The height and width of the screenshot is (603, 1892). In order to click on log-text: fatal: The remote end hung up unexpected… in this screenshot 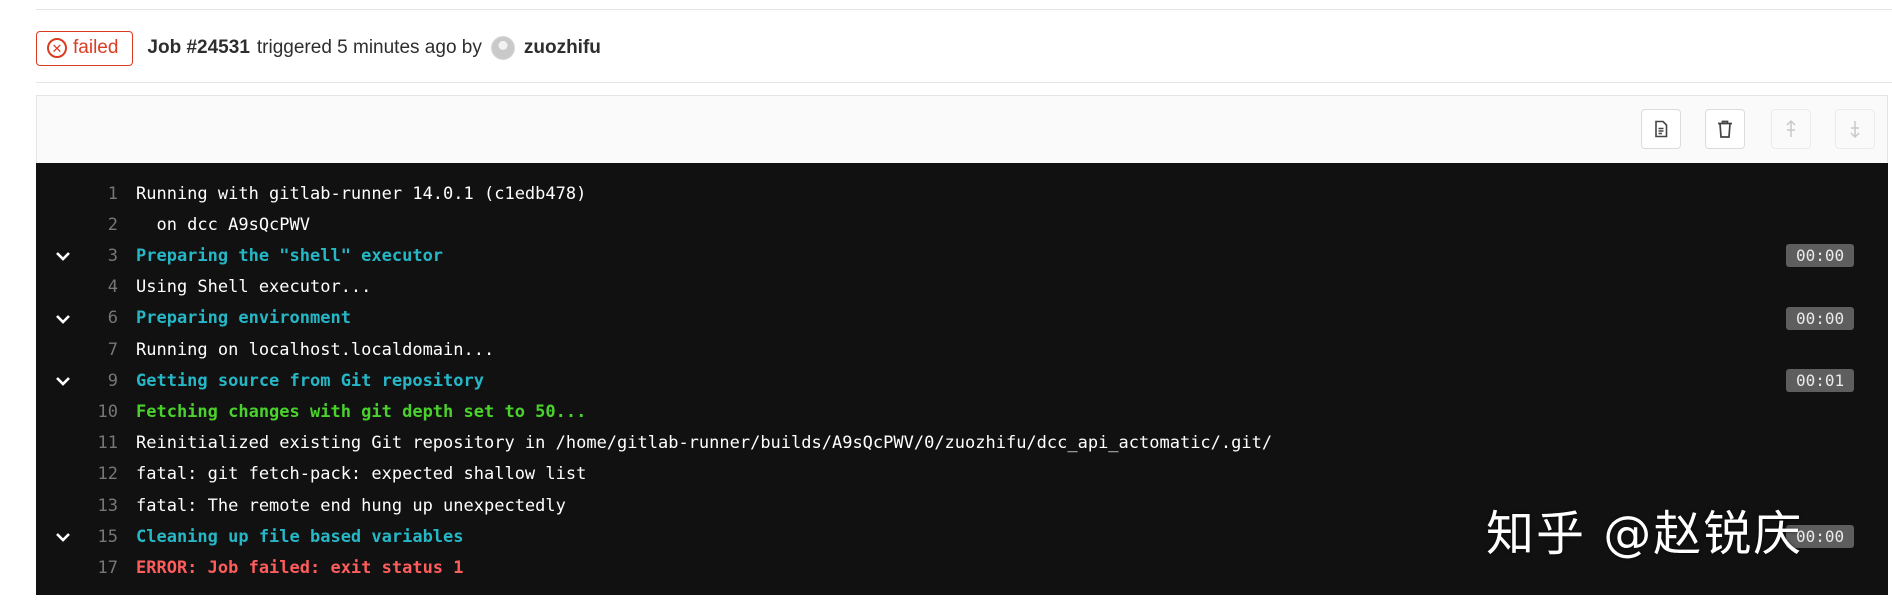, I will do `click(351, 505)`.